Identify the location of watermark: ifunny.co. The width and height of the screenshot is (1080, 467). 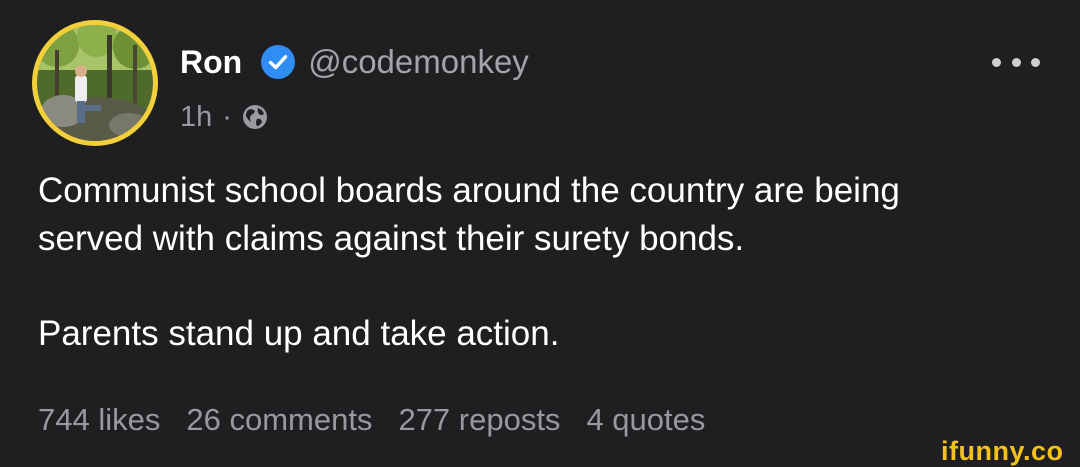
(1002, 451).